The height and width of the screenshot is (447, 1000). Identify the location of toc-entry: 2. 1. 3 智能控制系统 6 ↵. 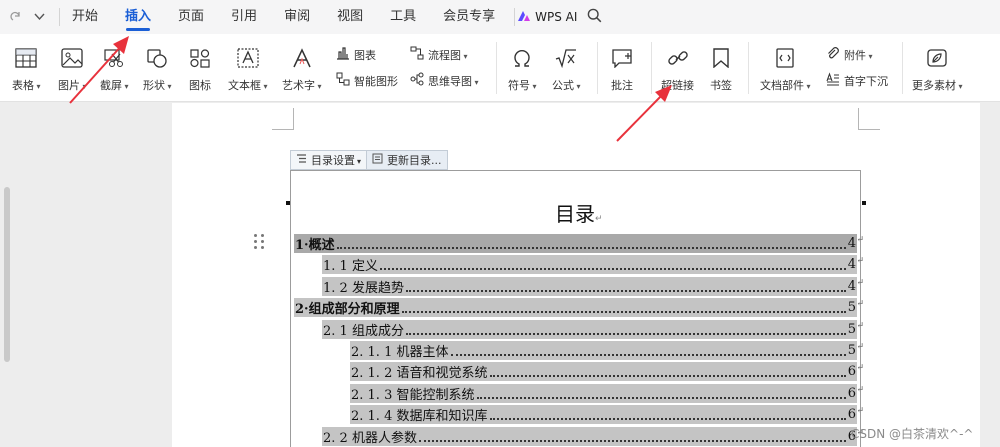
(607, 393).